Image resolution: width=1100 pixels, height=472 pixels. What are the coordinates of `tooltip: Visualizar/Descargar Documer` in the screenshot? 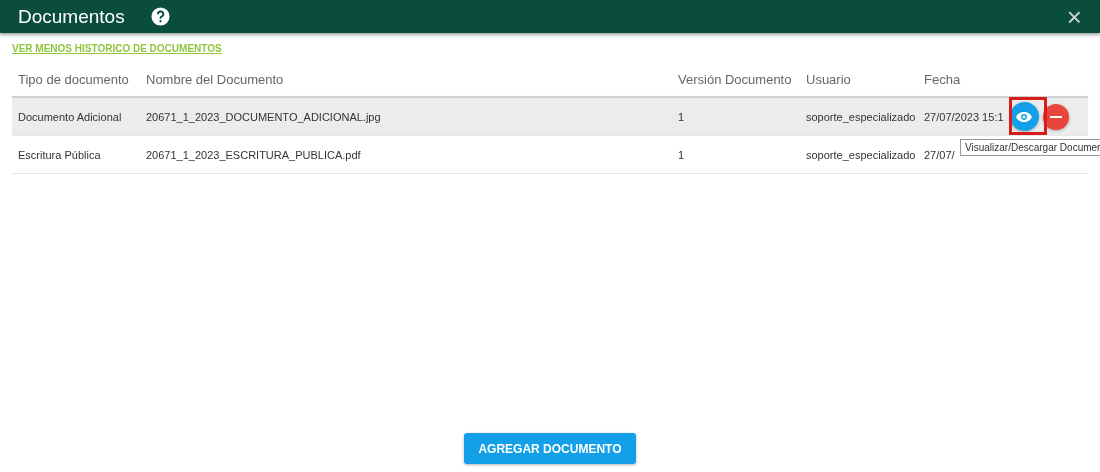 It's located at (1030, 147).